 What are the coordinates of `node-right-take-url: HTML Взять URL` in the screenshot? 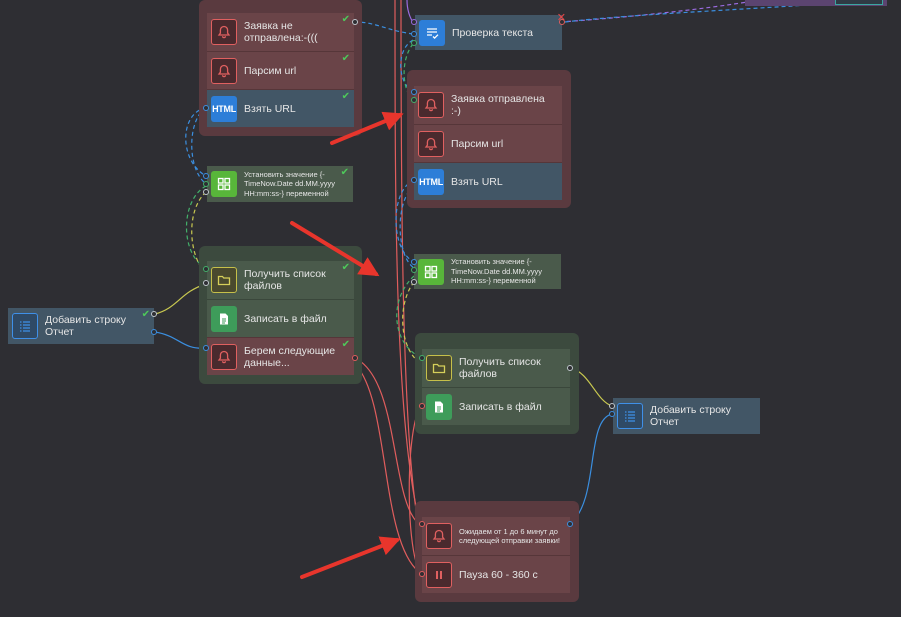 It's located at (488, 181).